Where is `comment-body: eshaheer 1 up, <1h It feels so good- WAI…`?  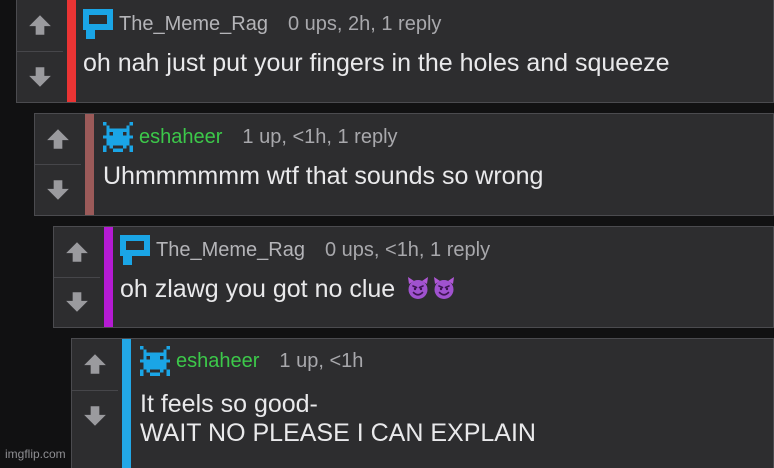 comment-body: eshaheer 1 up, <1h It feels so good- WAI… is located at coordinates (338, 393).